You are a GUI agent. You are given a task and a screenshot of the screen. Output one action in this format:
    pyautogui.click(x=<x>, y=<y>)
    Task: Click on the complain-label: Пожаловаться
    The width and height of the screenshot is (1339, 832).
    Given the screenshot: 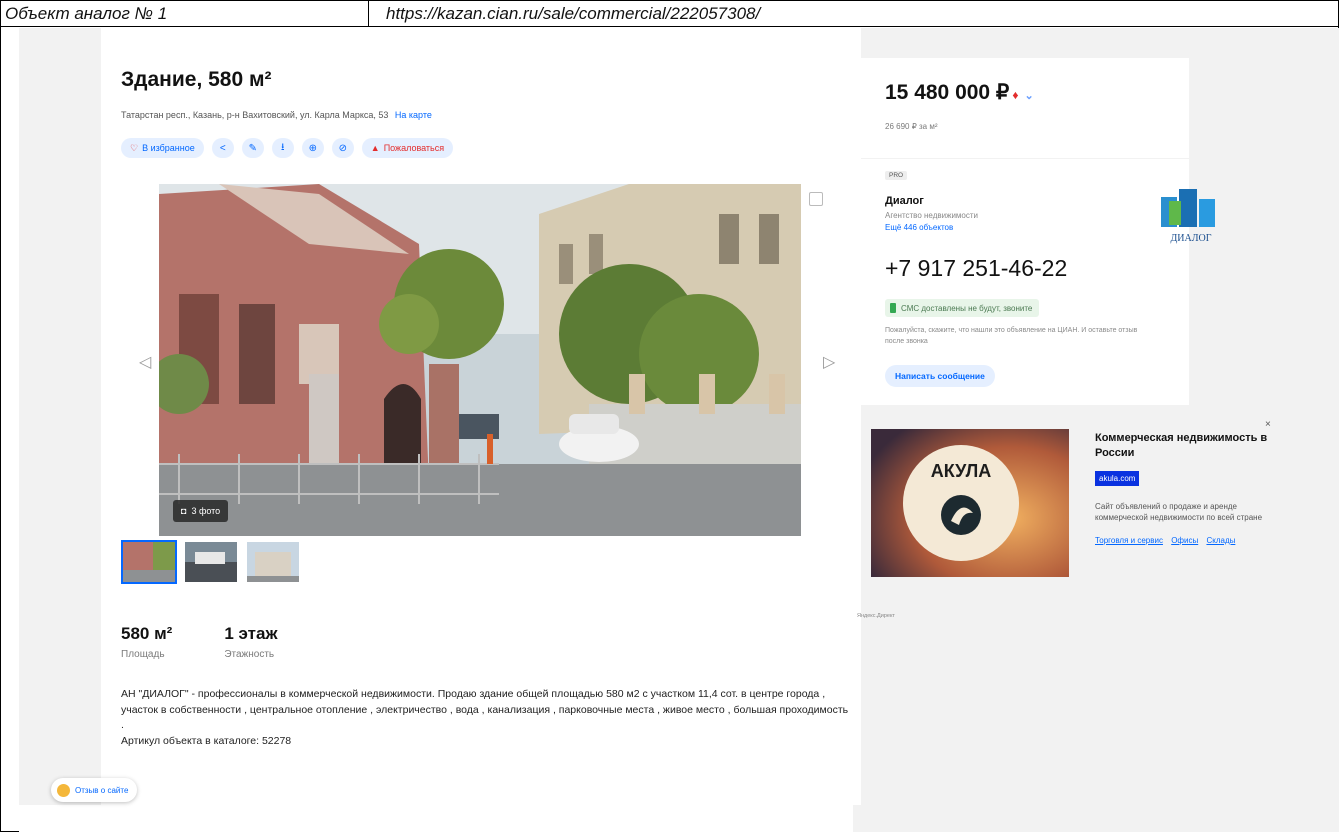 What is the action you would take?
    pyautogui.click(x=414, y=148)
    